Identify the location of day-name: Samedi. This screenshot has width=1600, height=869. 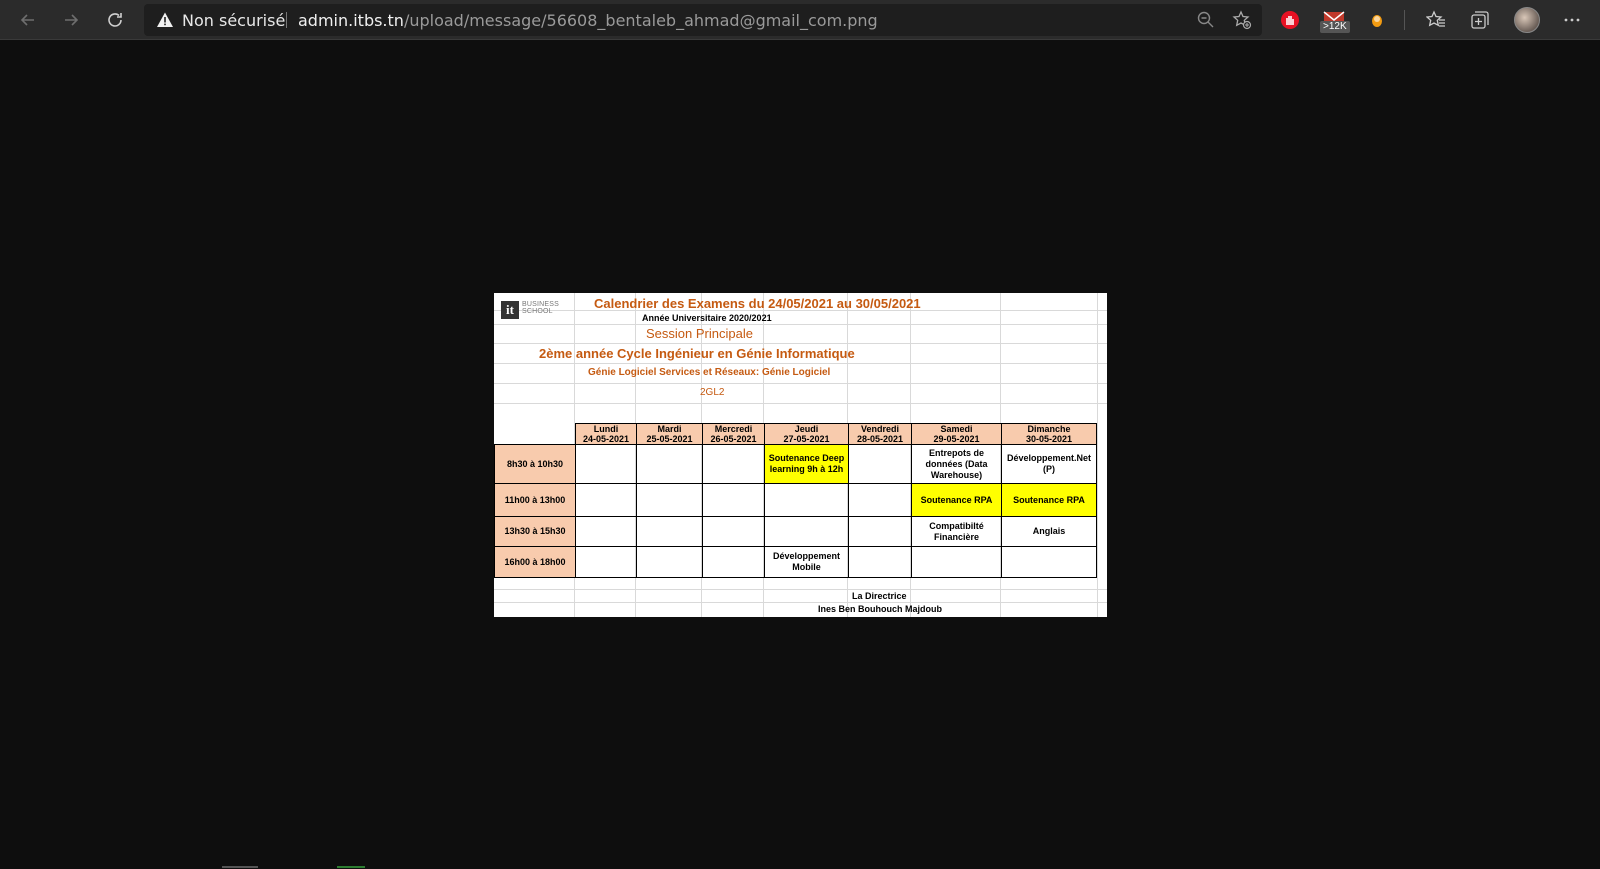
(956, 429).